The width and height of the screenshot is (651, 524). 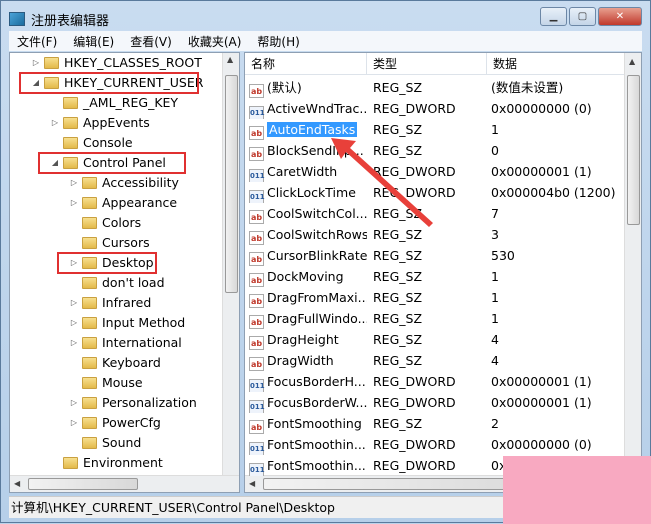 I want to click on watermark-overlay, so click(x=577, y=490).